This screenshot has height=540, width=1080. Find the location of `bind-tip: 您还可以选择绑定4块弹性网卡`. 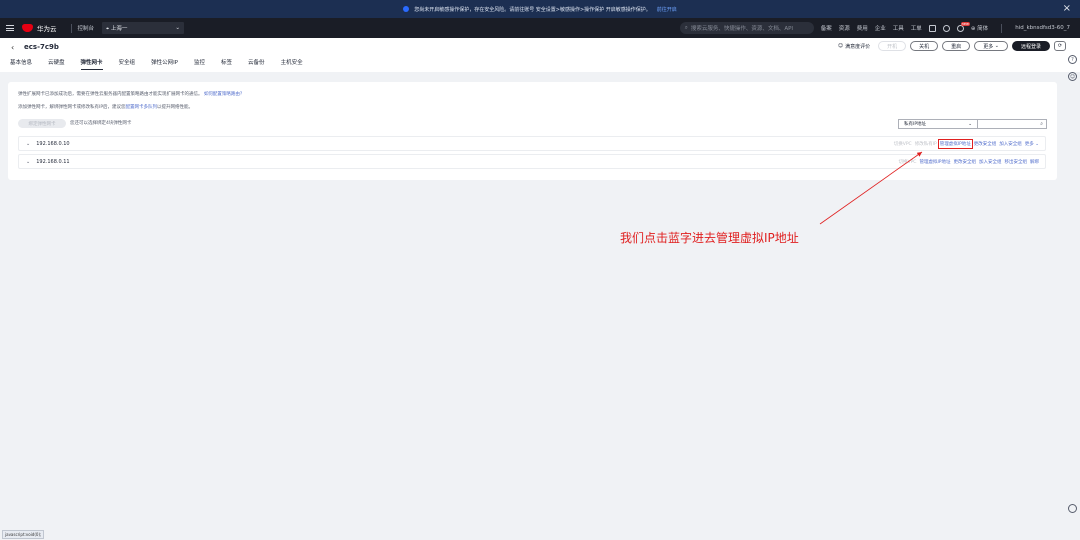

bind-tip: 您还可以选择绑定4块弹性网卡 is located at coordinates (101, 123).